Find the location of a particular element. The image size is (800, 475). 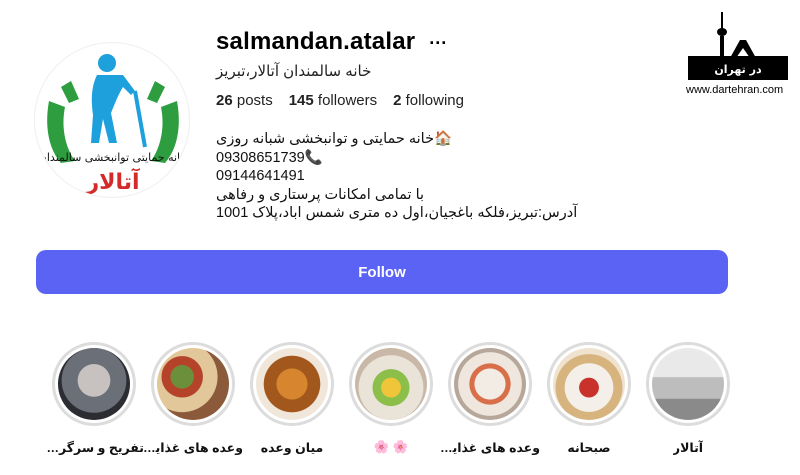

more-options-icon: ··· is located at coordinates (438, 43).